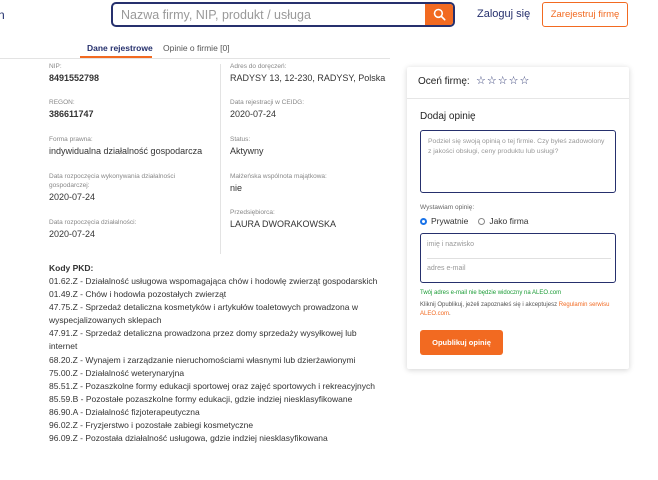  I want to click on address-value: RADYSY 13, 12-230, RADYSY, Polska, so click(308, 78).